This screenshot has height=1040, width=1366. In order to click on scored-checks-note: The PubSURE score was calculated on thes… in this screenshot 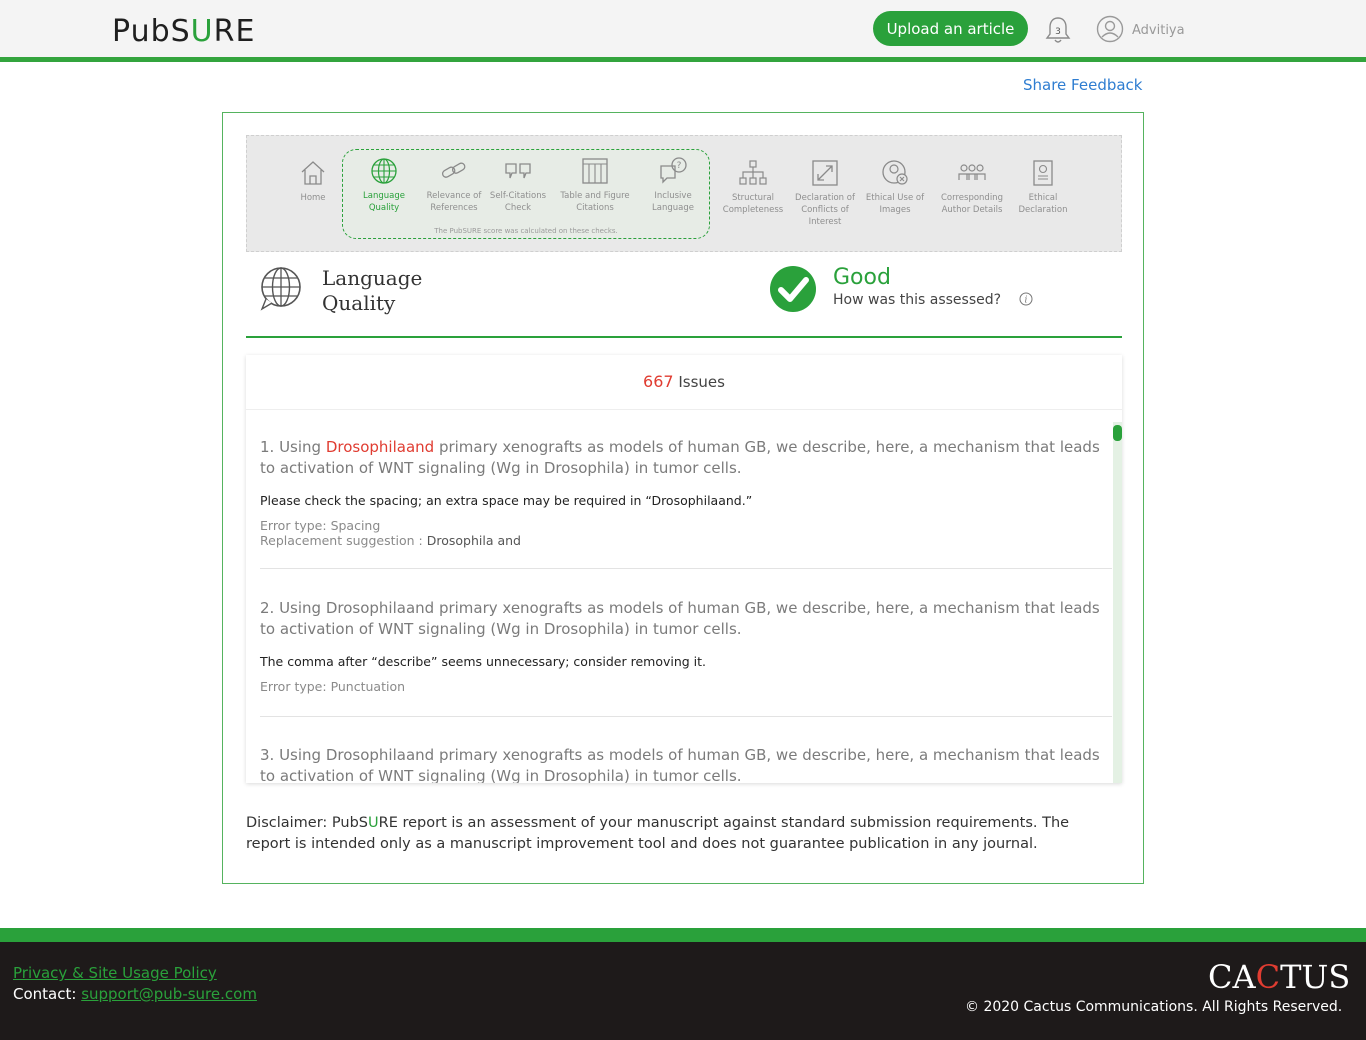, I will do `click(526, 231)`.